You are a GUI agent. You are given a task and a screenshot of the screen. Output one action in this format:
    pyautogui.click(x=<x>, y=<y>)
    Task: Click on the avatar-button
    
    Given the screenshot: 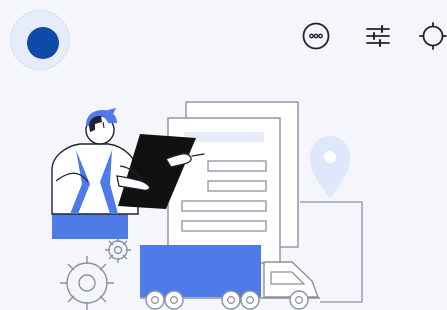 What is the action you would take?
    pyautogui.click(x=40, y=40)
    